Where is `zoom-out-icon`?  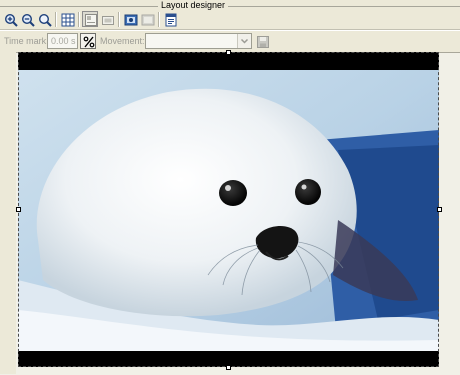
zoom-out-icon is located at coordinates (28, 20).